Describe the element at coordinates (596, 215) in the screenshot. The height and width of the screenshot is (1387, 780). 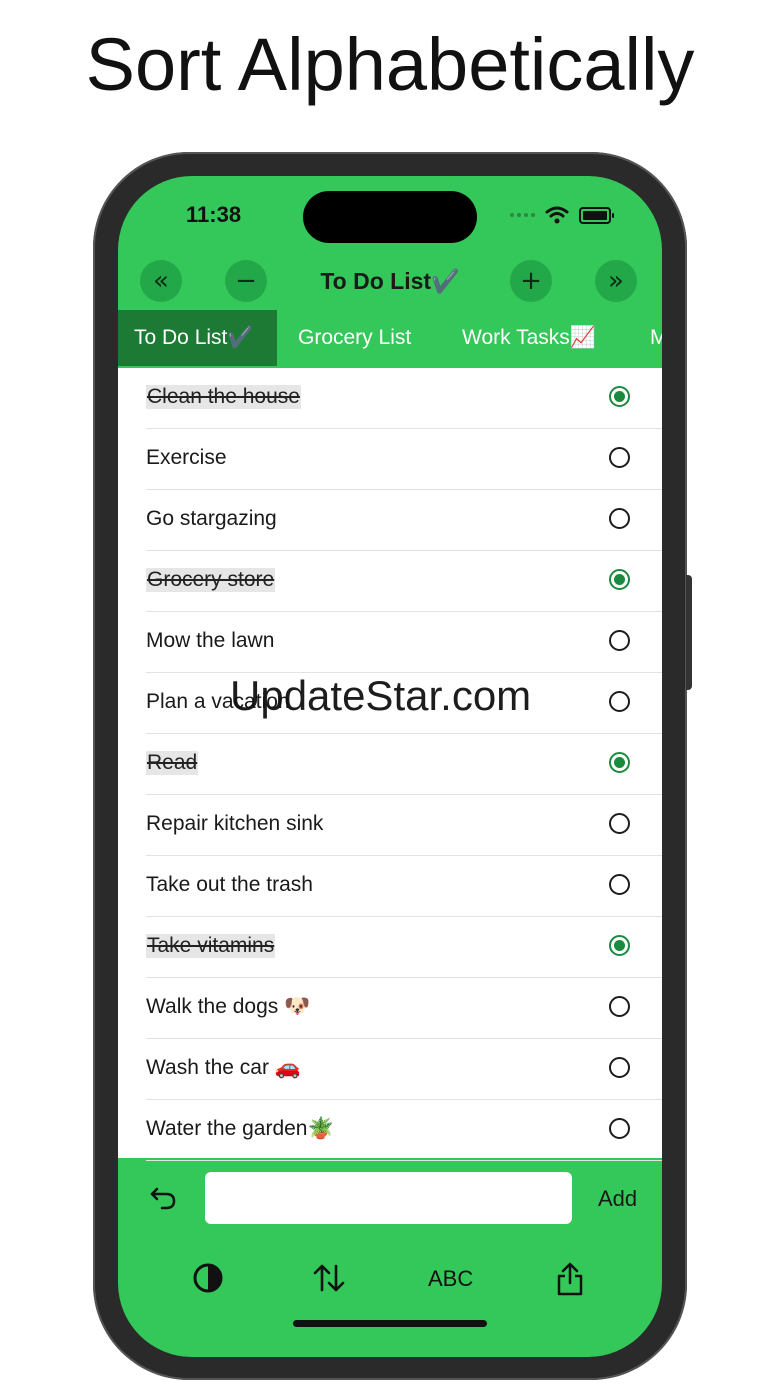
I see `battery-icon` at that location.